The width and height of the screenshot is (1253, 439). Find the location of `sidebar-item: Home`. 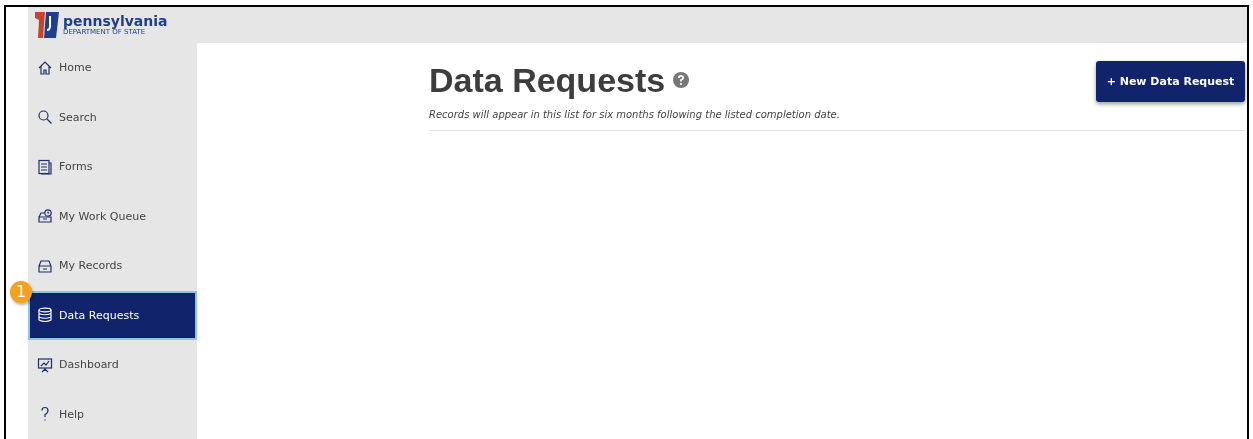

sidebar-item: Home is located at coordinates (112, 68).